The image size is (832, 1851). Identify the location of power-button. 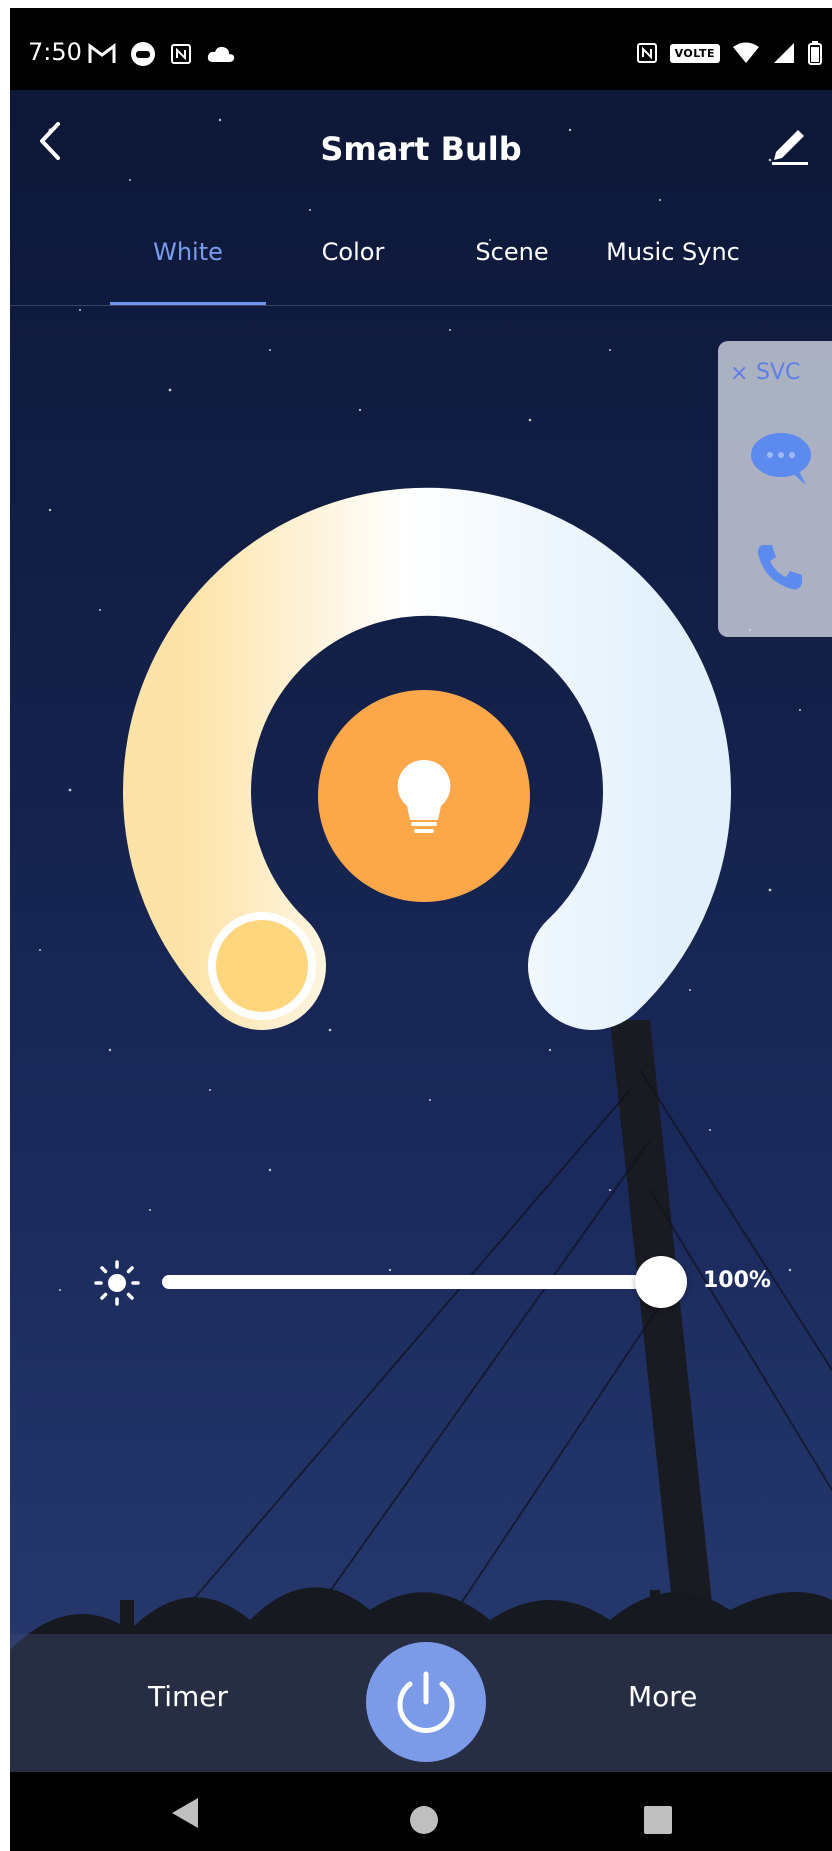
(426, 1702).